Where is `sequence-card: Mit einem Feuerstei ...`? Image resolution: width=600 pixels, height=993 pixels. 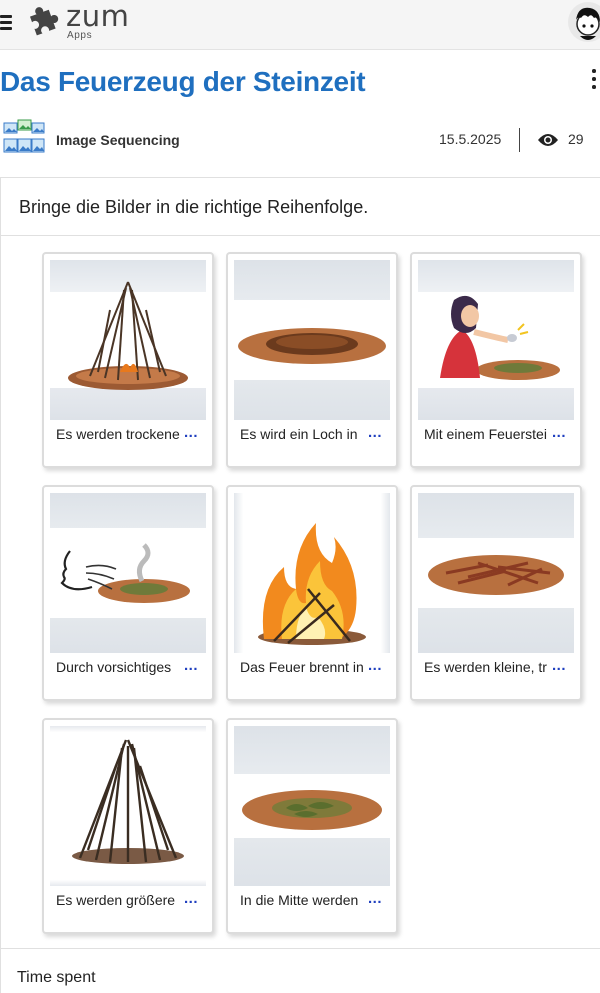
sequence-card: Mit einem Feuerstei ... is located at coordinates (496, 360).